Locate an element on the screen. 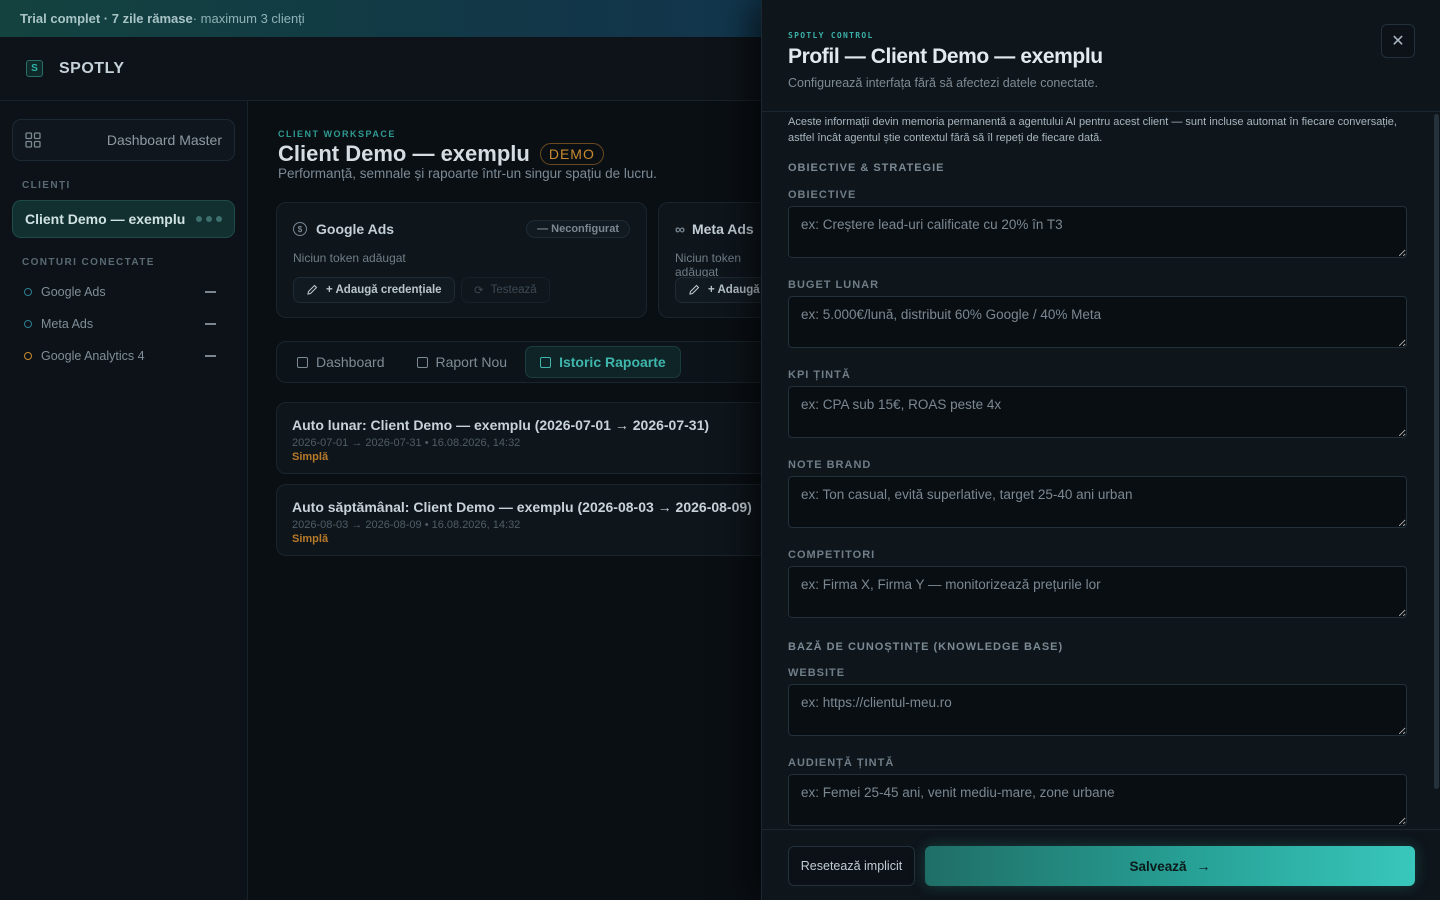 This screenshot has height=900, width=1440. tab-new-report: Raport Nou is located at coordinates (462, 362).